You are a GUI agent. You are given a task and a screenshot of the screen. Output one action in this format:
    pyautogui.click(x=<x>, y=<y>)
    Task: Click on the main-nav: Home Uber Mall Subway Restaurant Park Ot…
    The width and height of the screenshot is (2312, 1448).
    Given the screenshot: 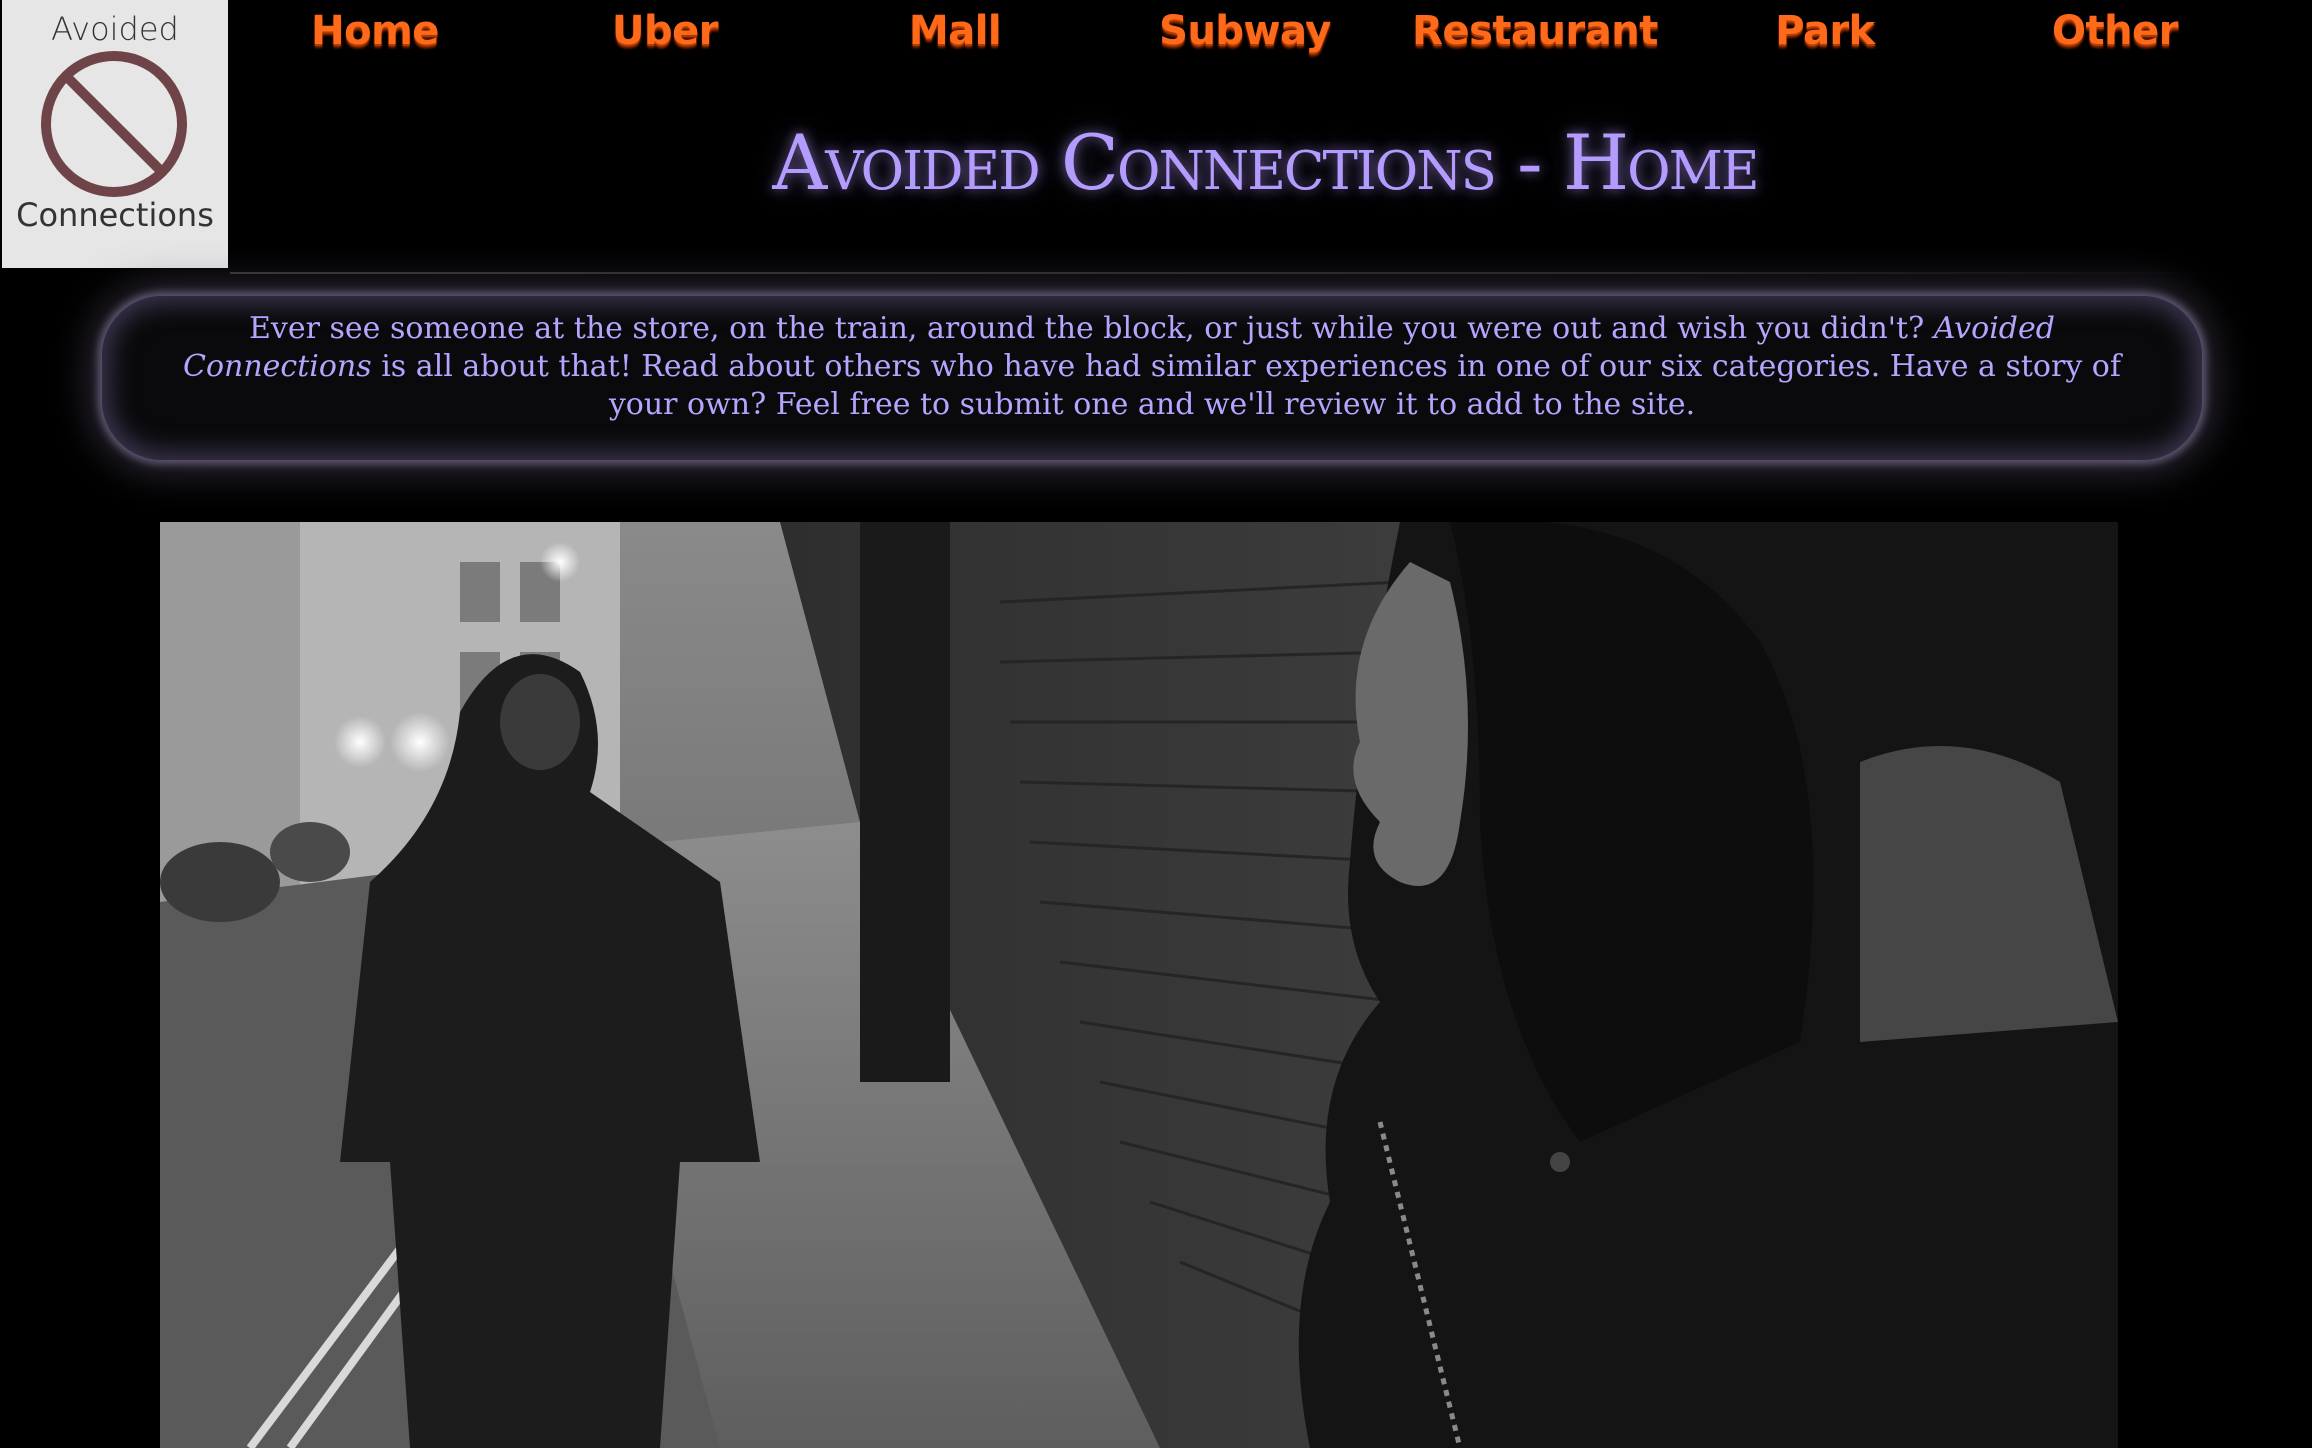 What is the action you would take?
    pyautogui.click(x=1260, y=40)
    